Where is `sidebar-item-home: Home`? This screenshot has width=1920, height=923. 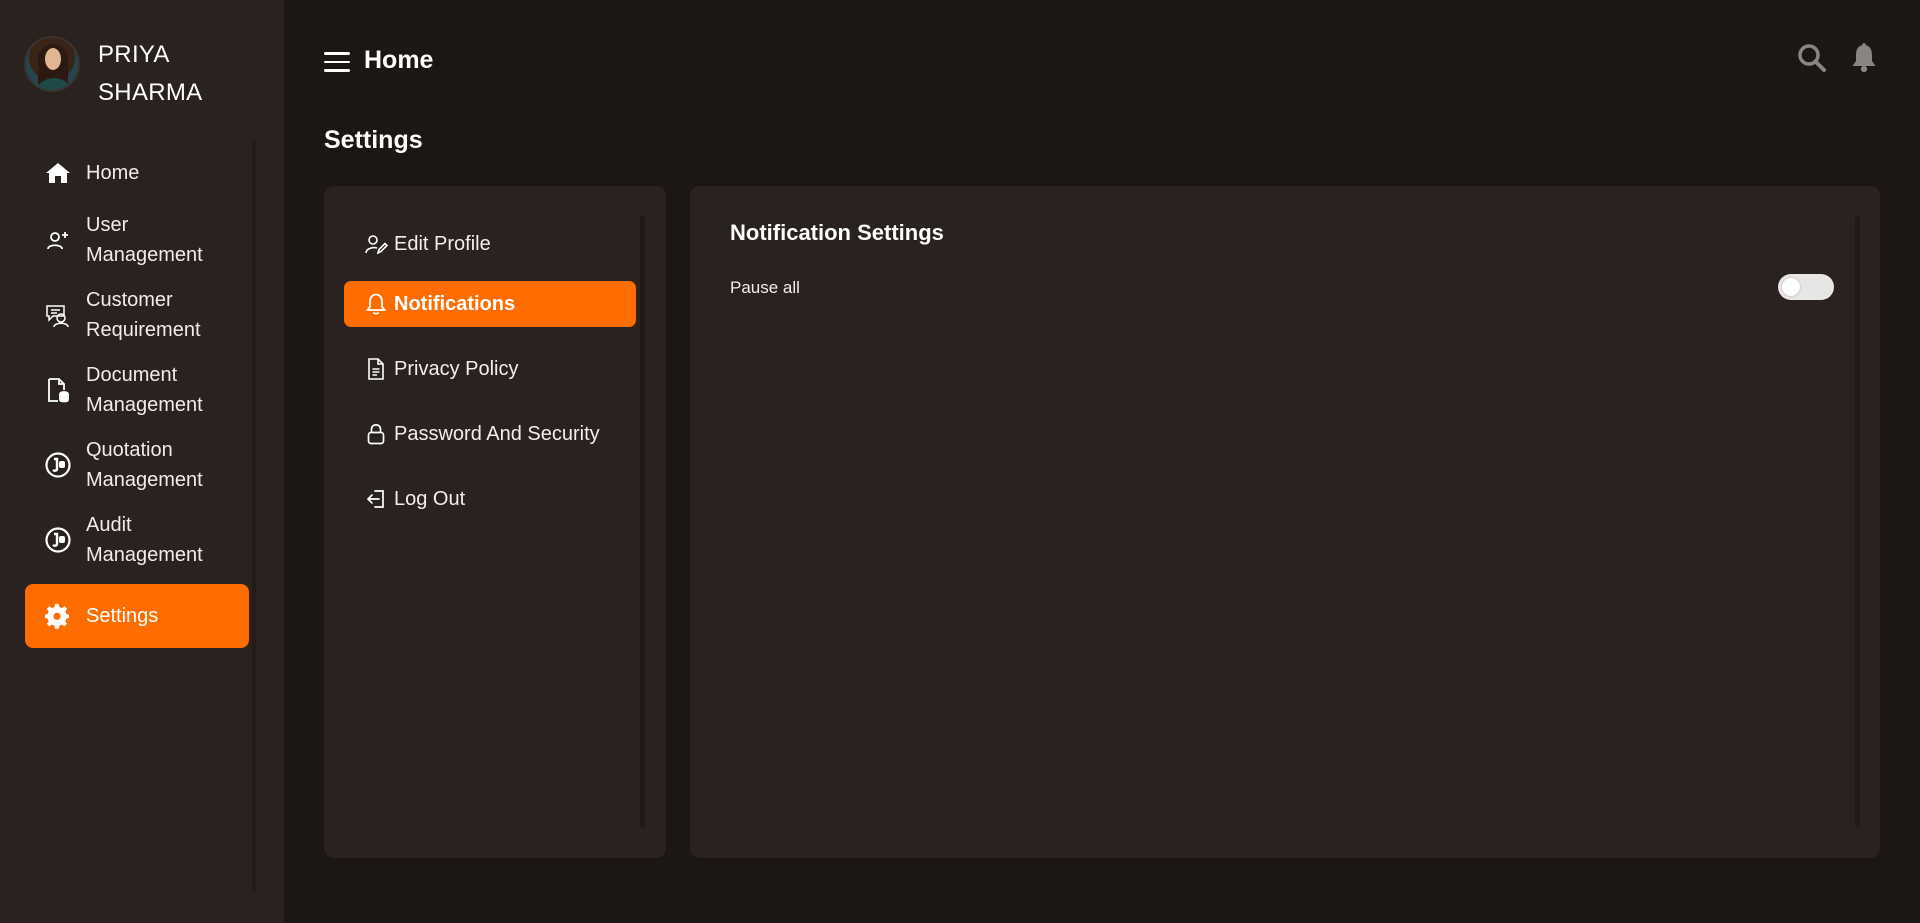 sidebar-item-home: Home is located at coordinates (137, 173).